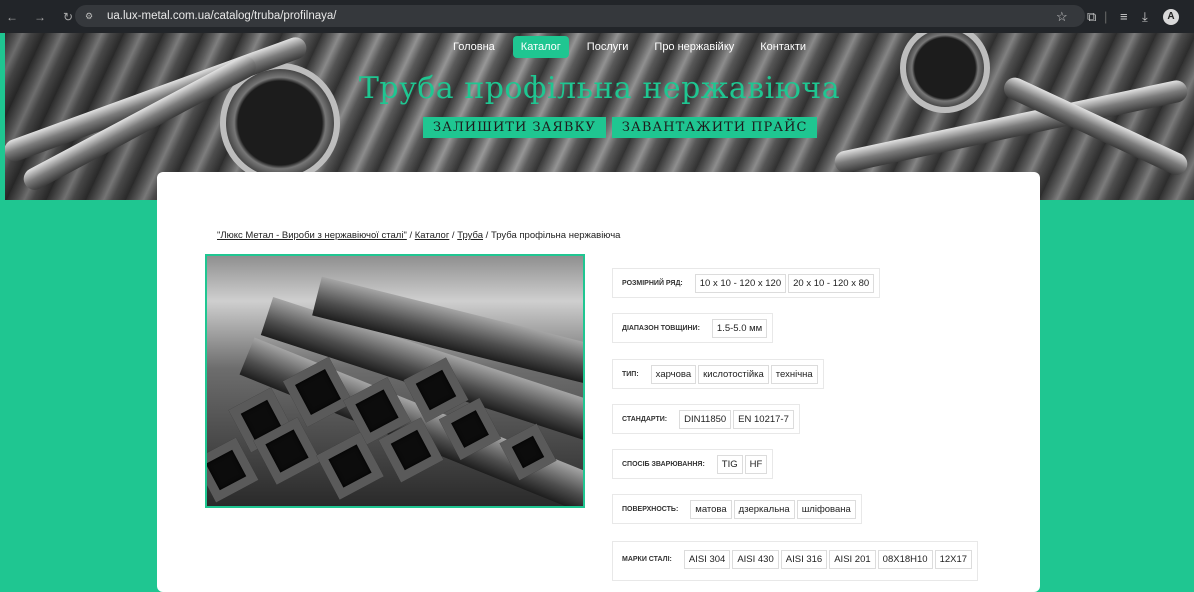 The height and width of the screenshot is (592, 1194). What do you see at coordinates (1145, 16) in the screenshot?
I see `download-icon: ⤓` at bounding box center [1145, 16].